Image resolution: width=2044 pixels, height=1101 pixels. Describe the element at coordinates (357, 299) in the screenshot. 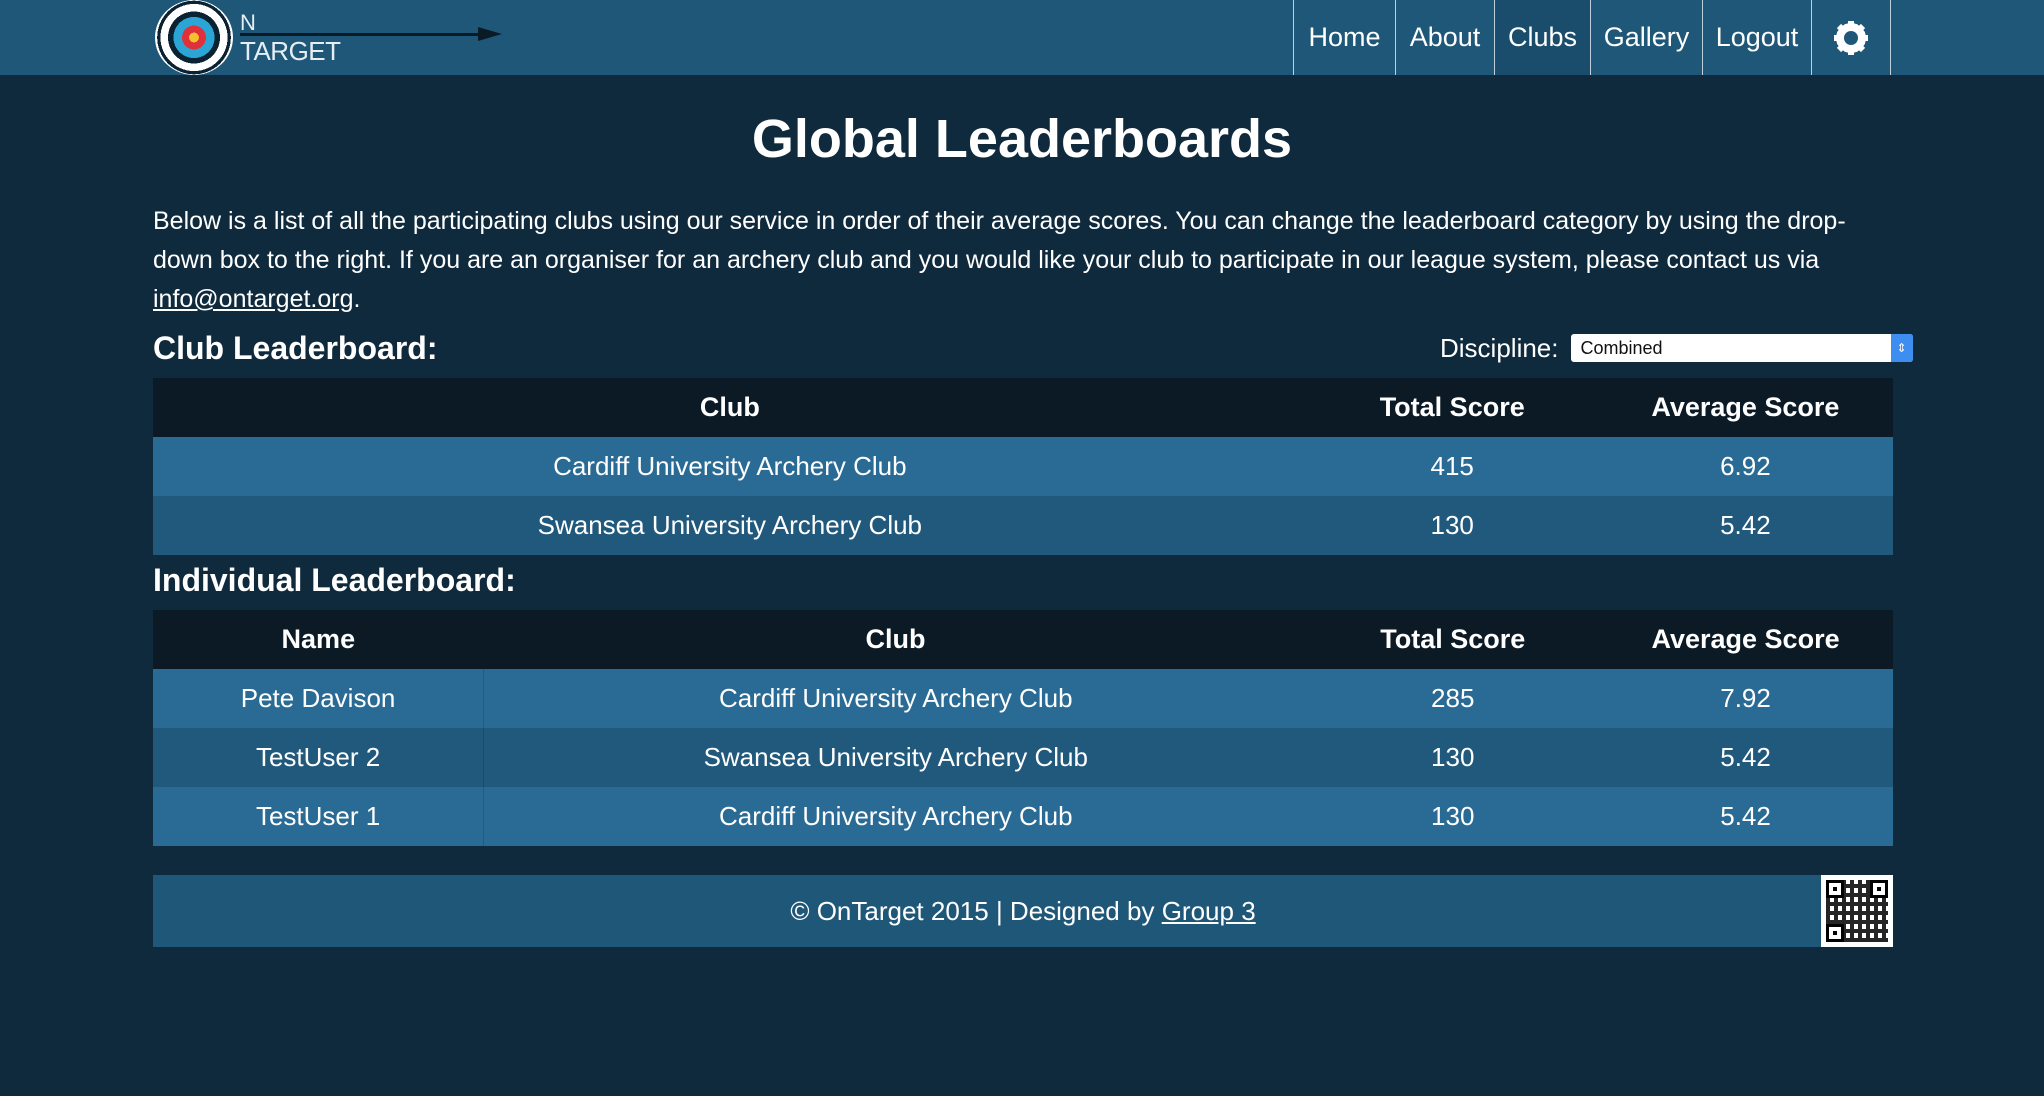

I see `intro-end: .` at that location.